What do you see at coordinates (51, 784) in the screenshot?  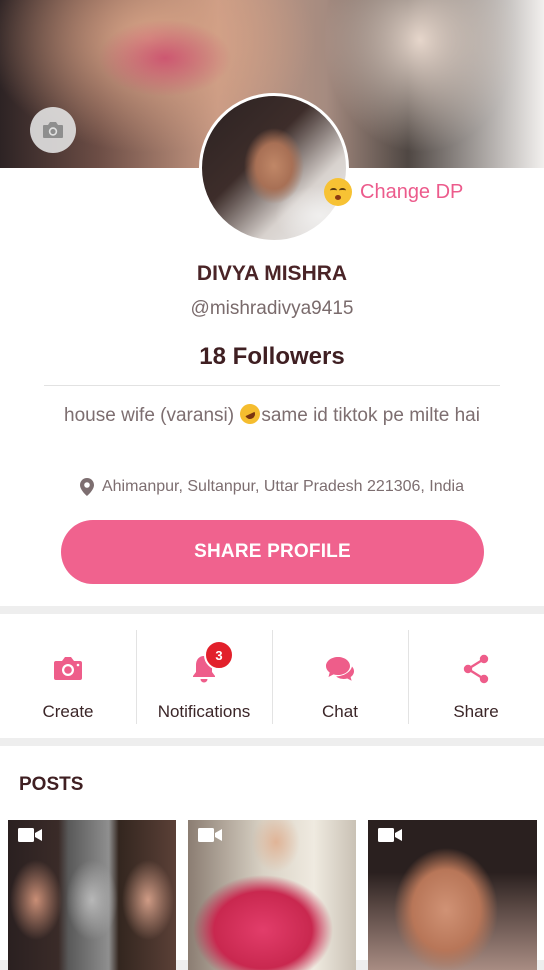 I see `posts-title: POSTS` at bounding box center [51, 784].